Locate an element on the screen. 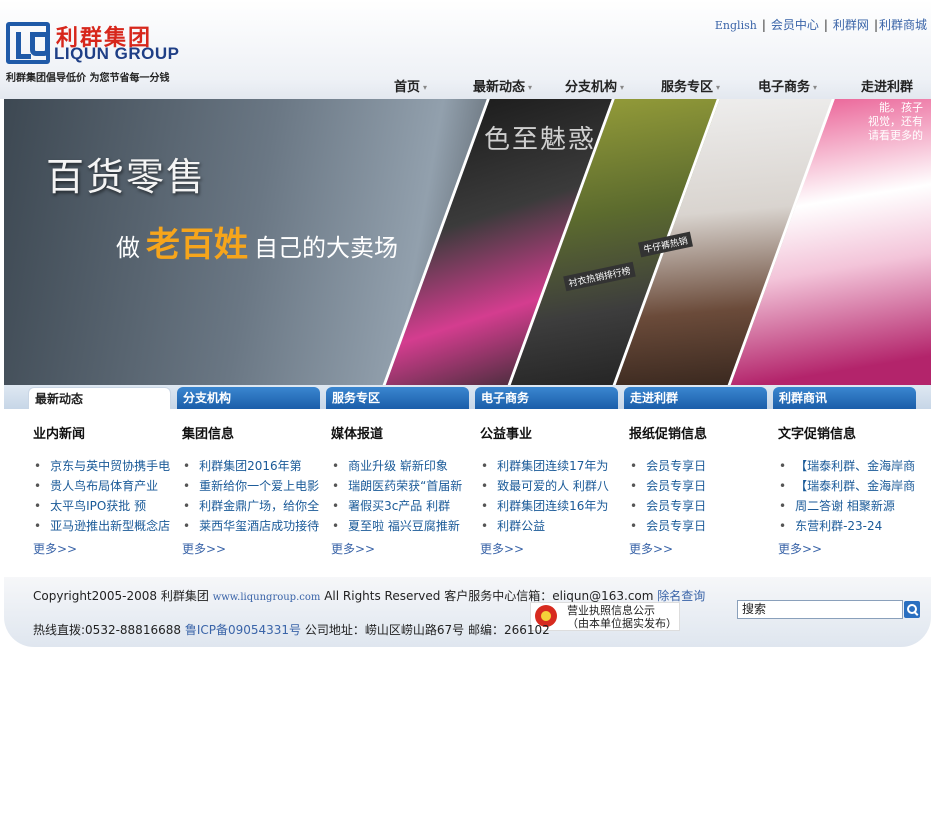 Image resolution: width=931 pixels, height=827 pixels. link-liqun-mall: 利群商城 is located at coordinates (903, 25).